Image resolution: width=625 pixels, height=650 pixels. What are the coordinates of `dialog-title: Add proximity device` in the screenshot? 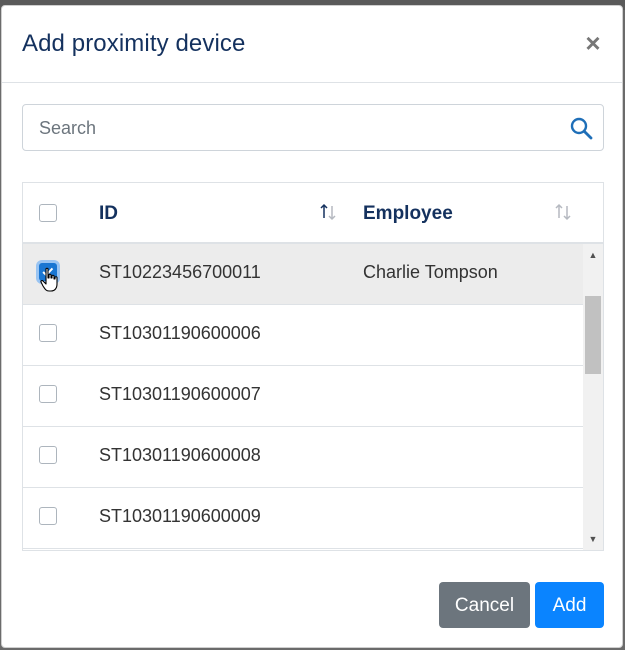 It's located at (134, 43).